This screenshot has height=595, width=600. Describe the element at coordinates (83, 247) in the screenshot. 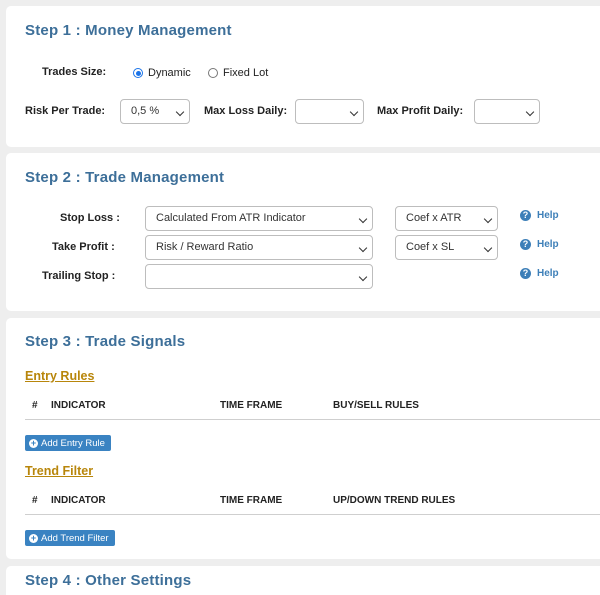

I see `take-profit-label: Take Profit :` at that location.